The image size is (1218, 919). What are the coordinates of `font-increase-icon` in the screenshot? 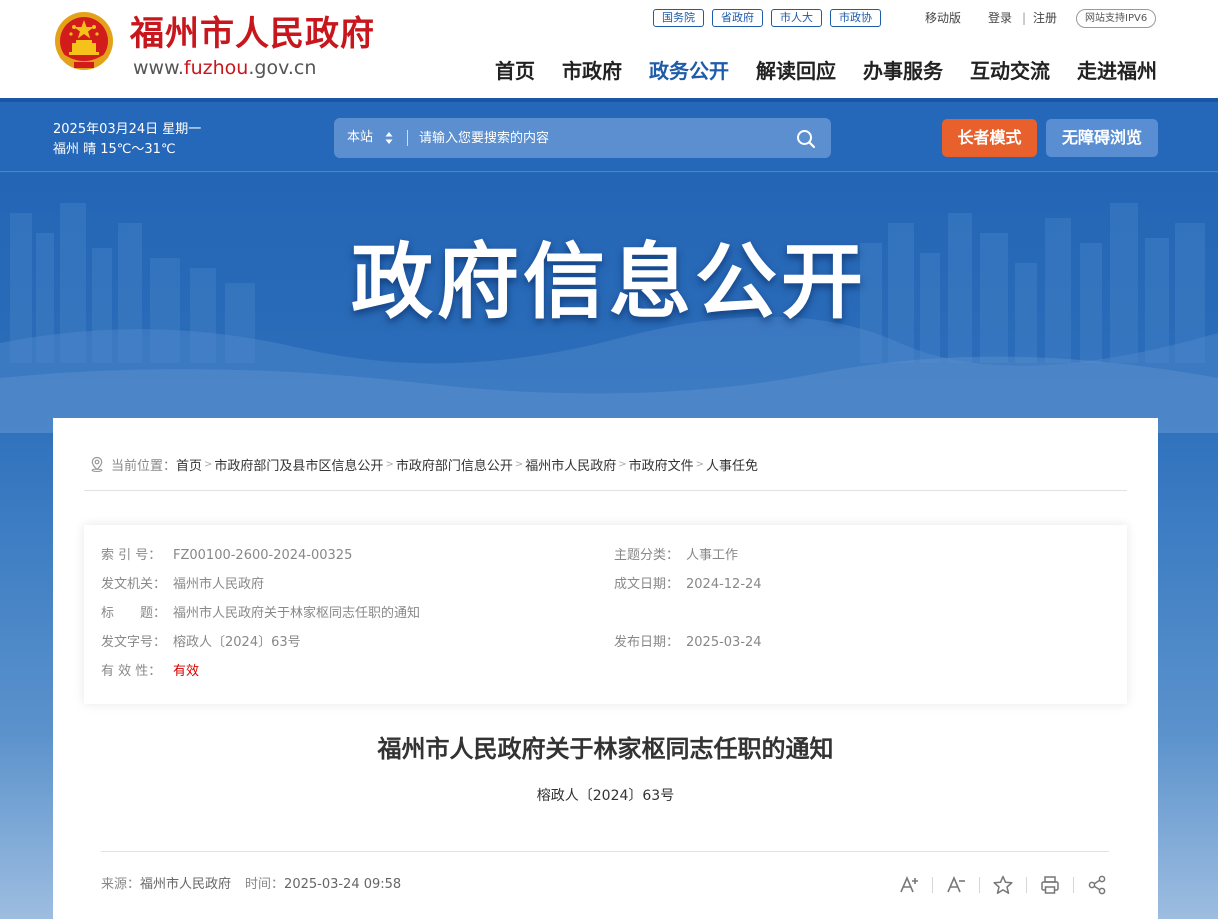 It's located at (909, 885).